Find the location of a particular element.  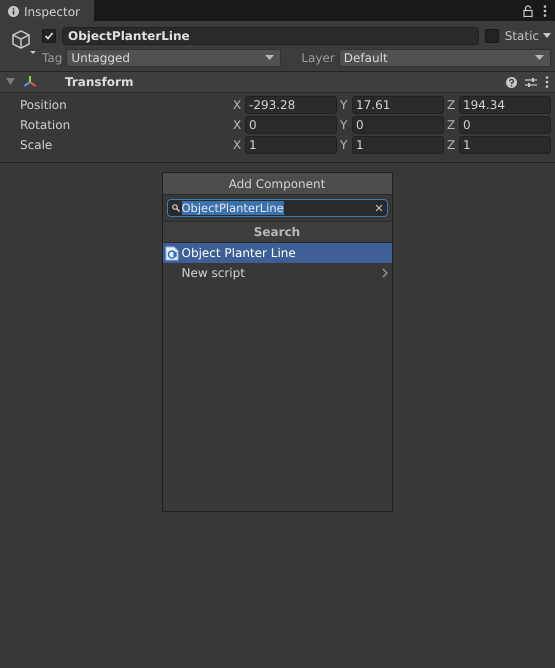

number-field: 194.34 is located at coordinates (505, 105).